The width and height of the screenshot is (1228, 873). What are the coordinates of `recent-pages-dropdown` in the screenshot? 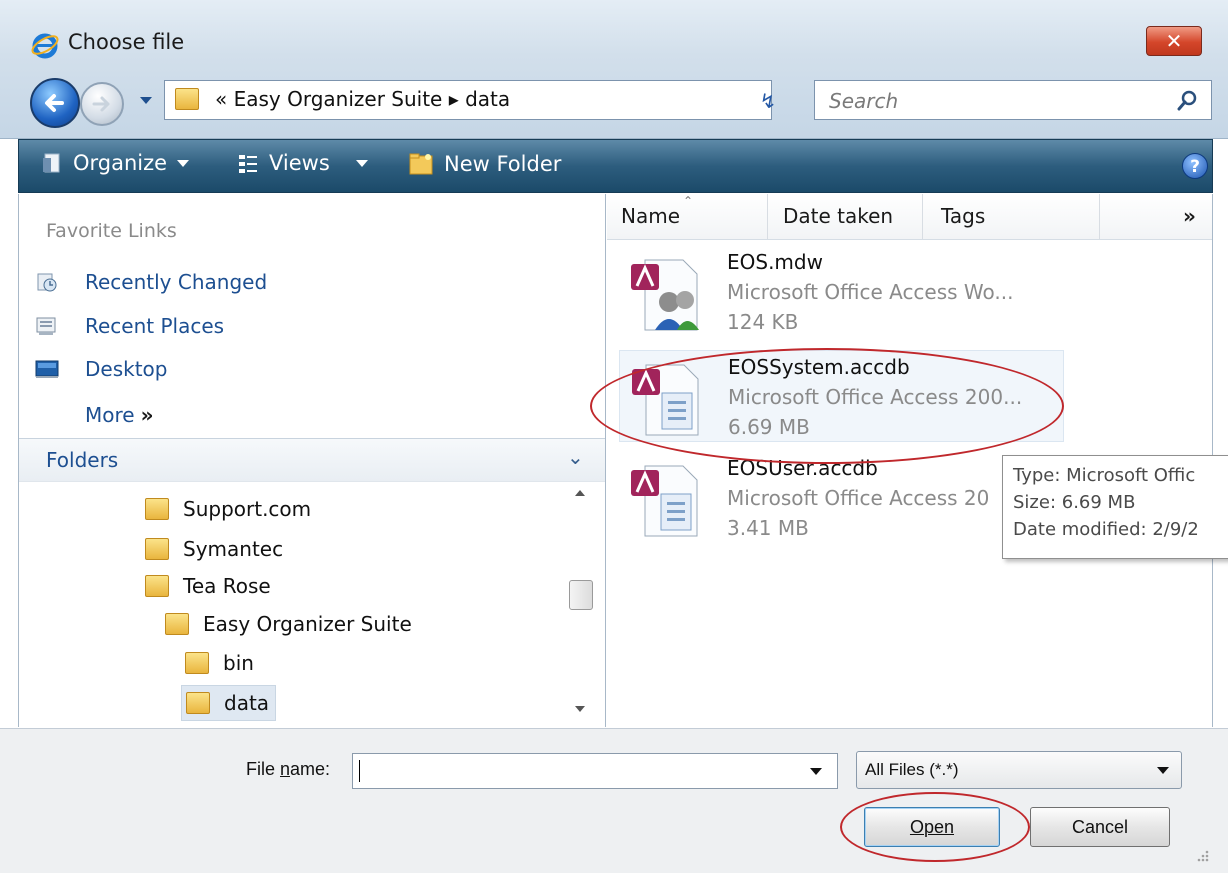 It's located at (146, 100).